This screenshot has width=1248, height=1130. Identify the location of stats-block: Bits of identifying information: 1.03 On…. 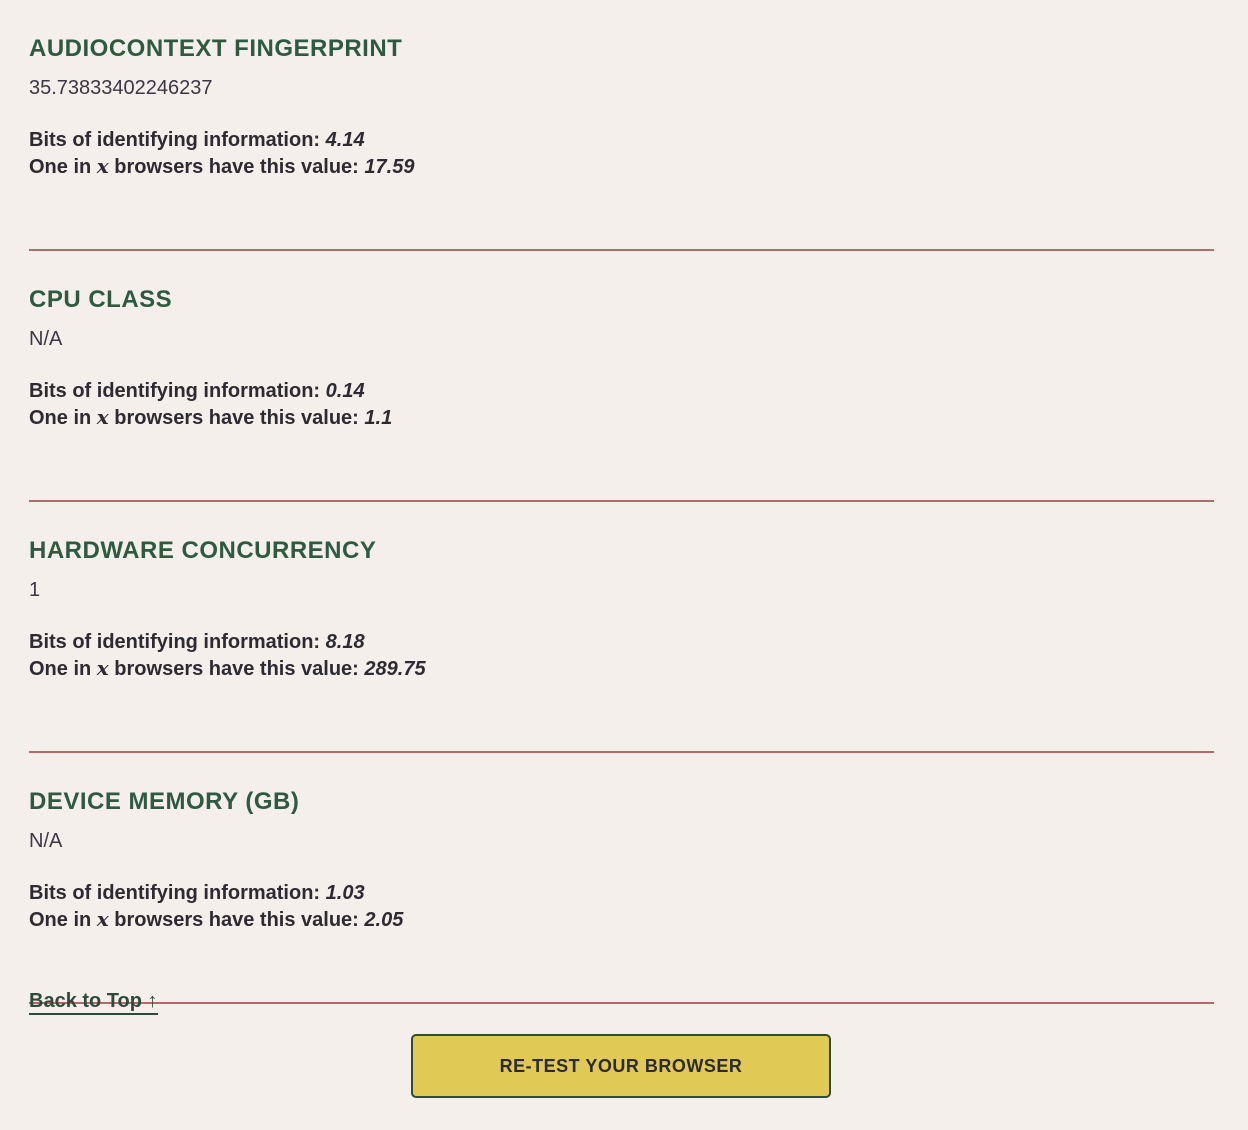
(216, 906).